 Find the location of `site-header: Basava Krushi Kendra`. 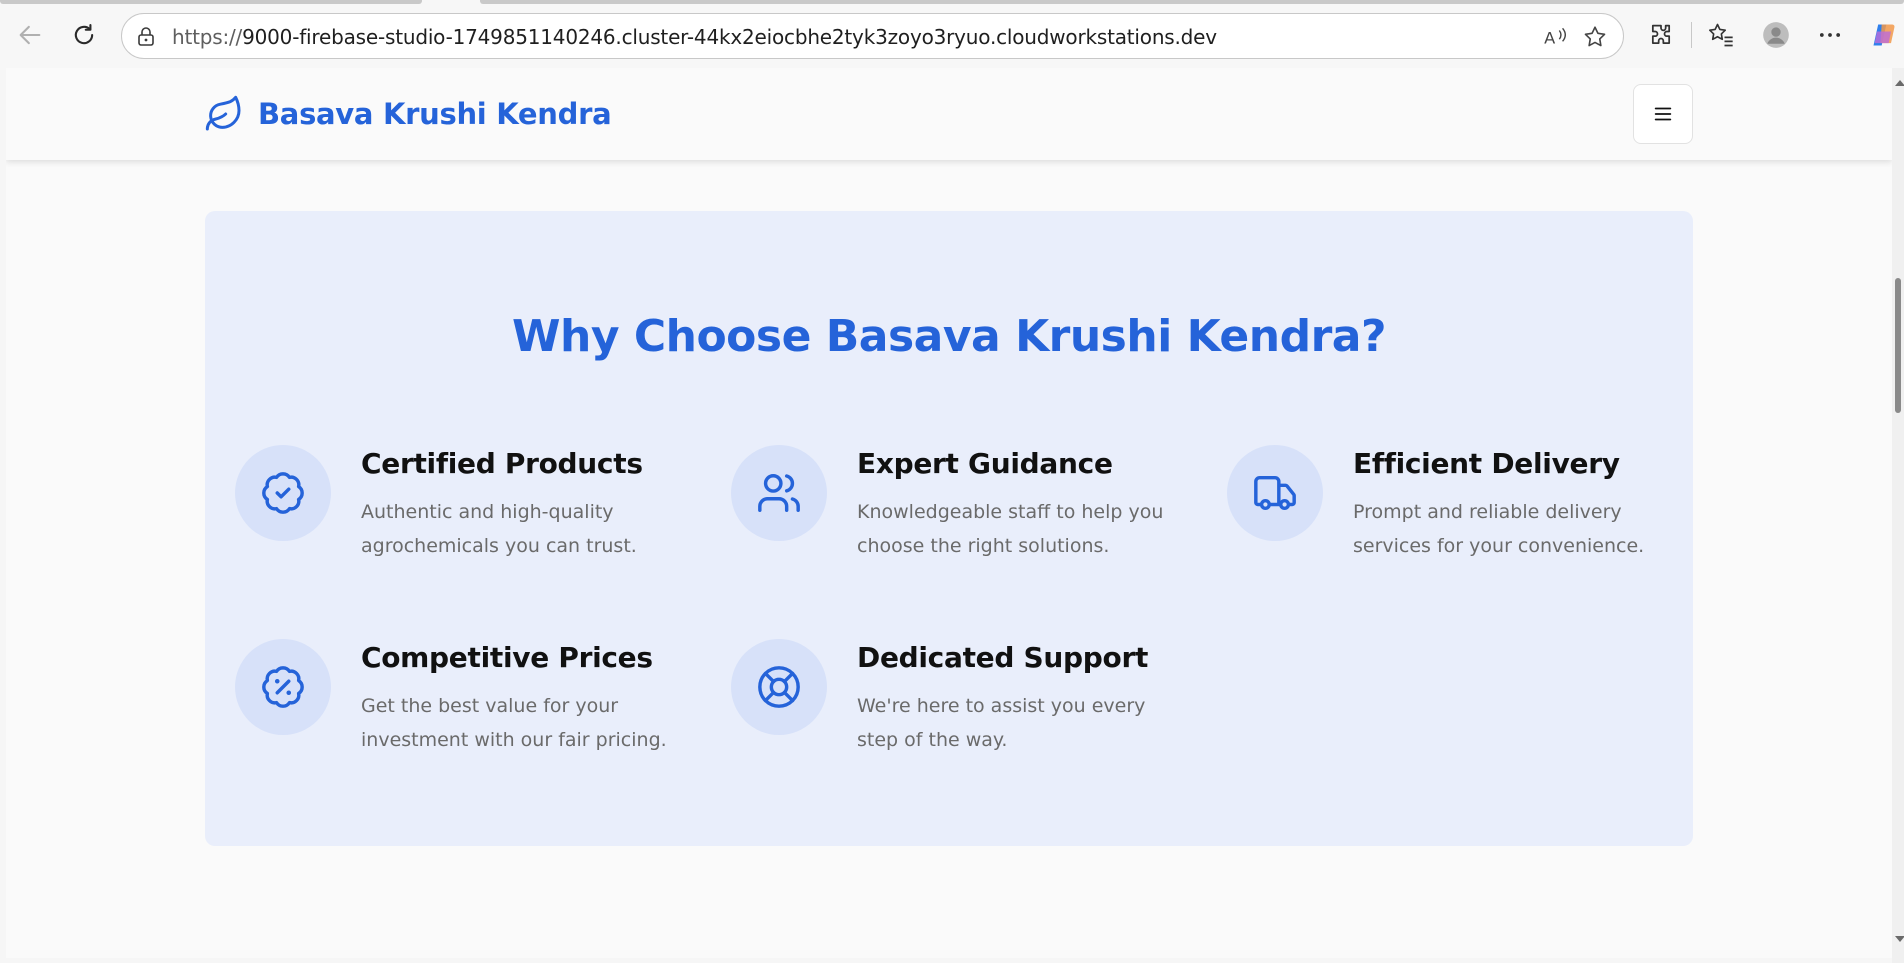

site-header: Basava Krushi Kendra is located at coordinates (949, 114).